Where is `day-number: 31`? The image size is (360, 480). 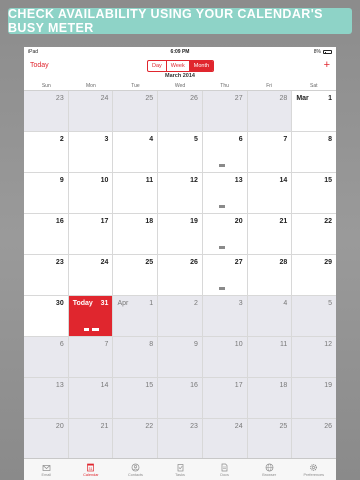 day-number: 31 is located at coordinates (104, 303).